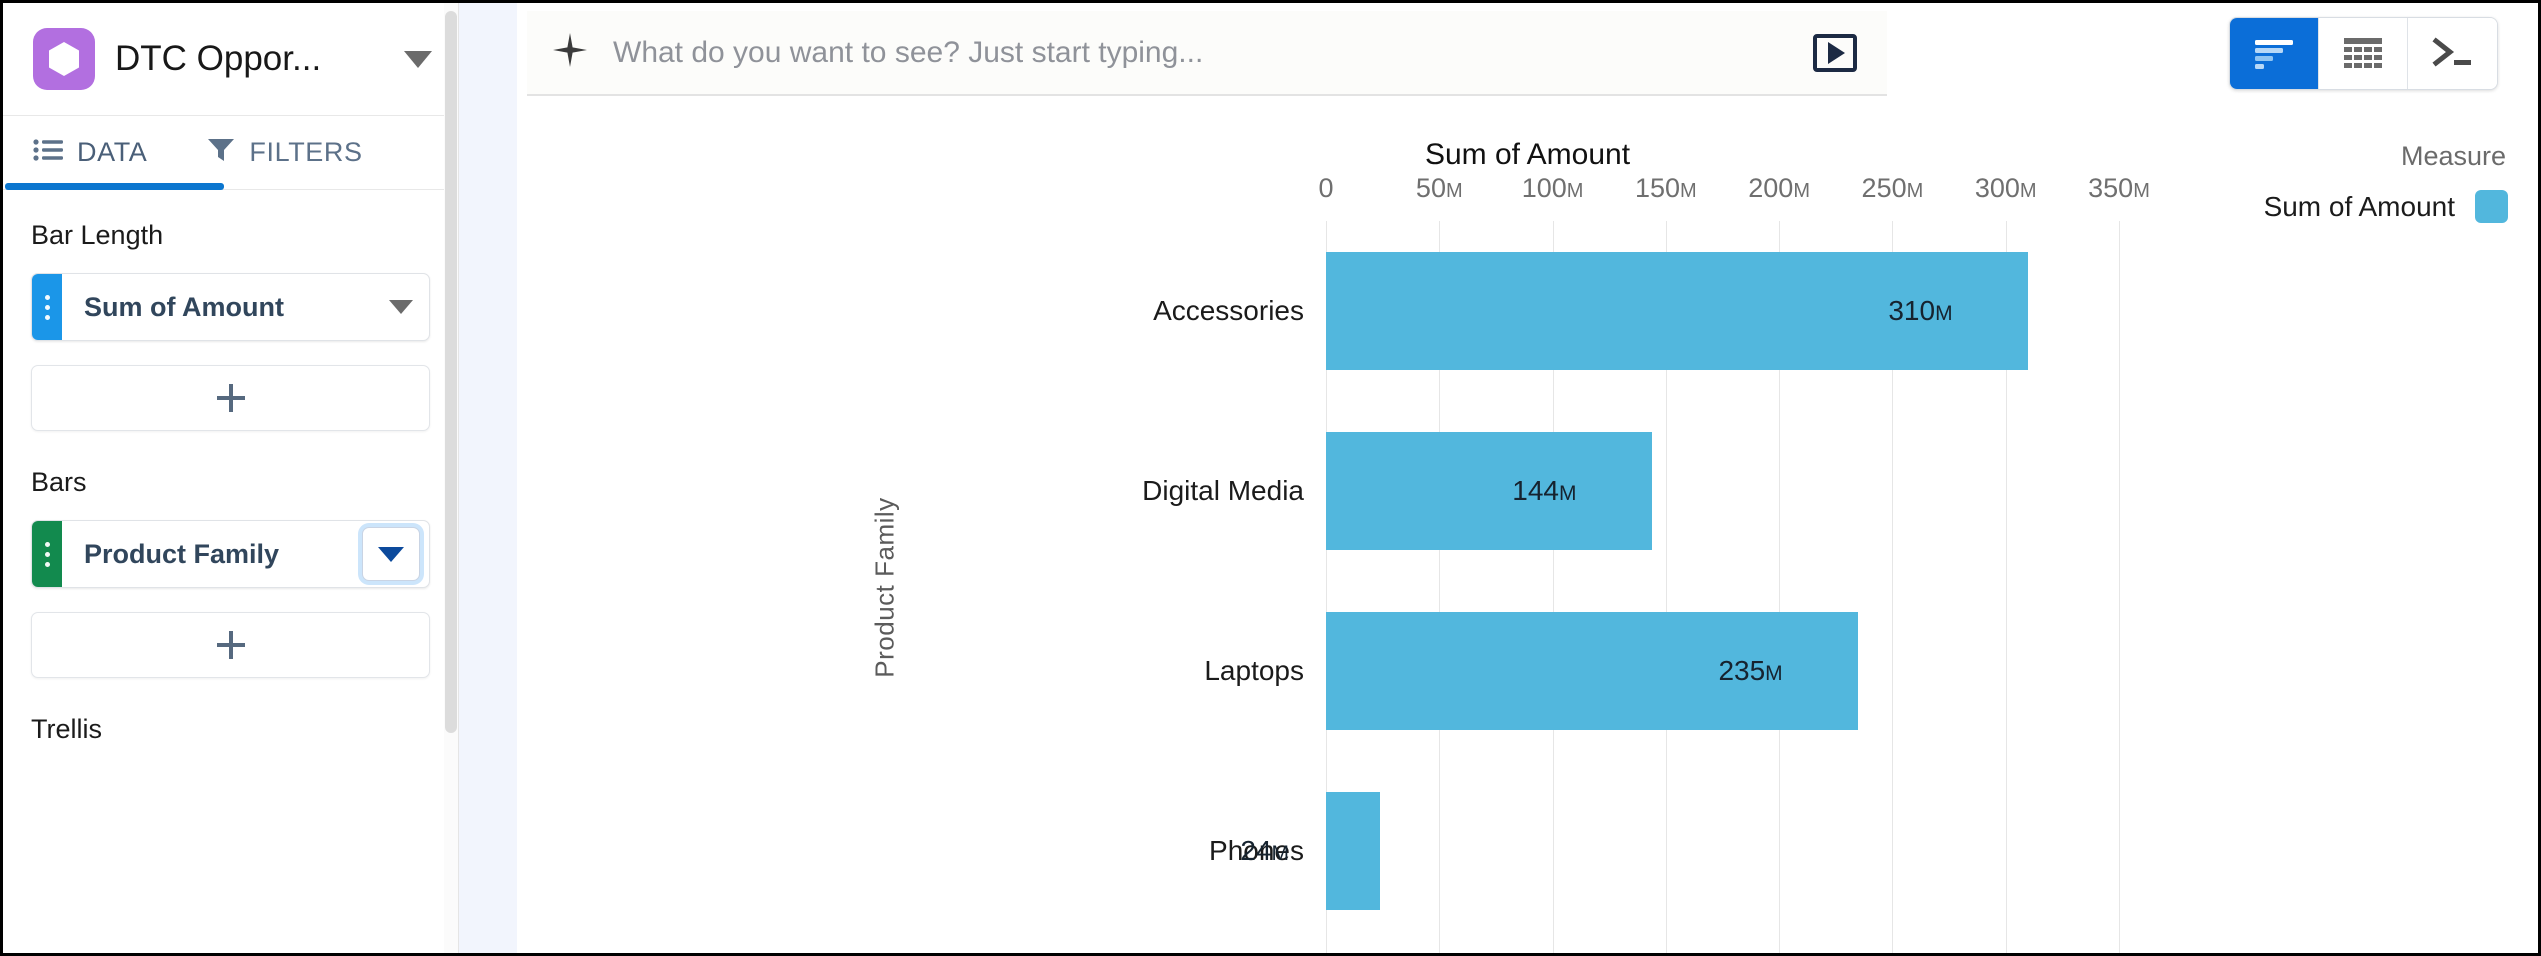 This screenshot has width=2541, height=956. Describe the element at coordinates (1265, 850) in the screenshot. I see `bar-value-label: 24M` at that location.